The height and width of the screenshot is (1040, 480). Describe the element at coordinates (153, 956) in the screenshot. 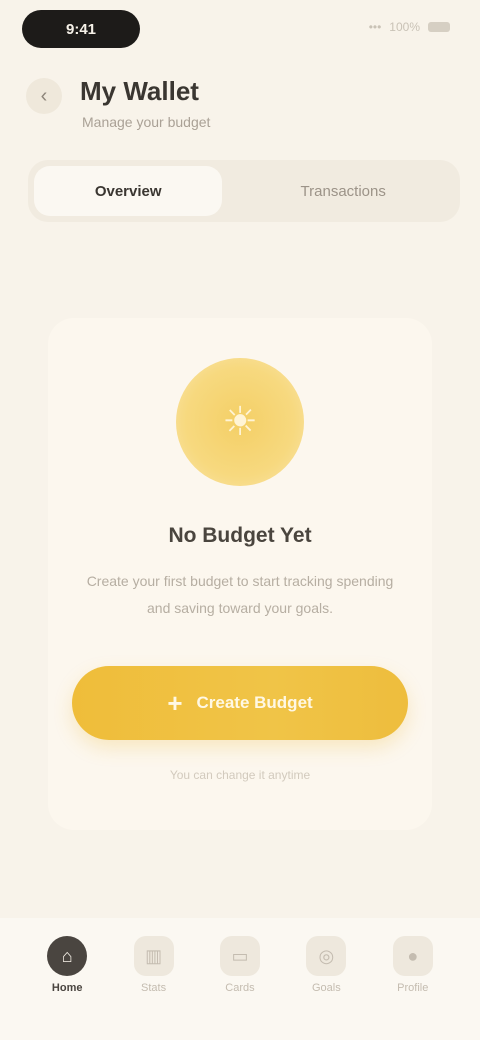

I see `chart-icon: ▥` at that location.